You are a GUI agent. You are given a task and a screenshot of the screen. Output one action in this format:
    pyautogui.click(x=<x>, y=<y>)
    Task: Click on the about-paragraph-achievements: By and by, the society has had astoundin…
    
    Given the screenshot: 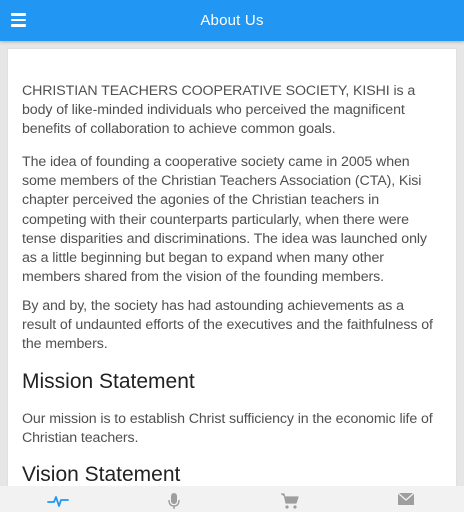 What is the action you would take?
    pyautogui.click(x=227, y=325)
    